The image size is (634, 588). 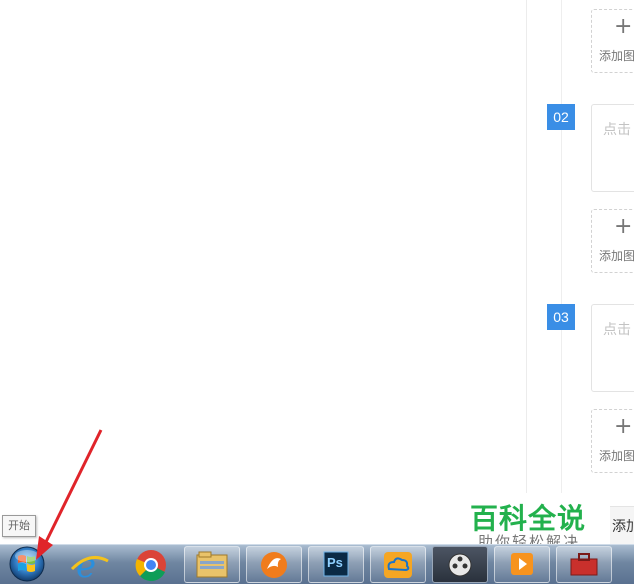 I want to click on taskbar: e Ps, so click(x=317, y=565).